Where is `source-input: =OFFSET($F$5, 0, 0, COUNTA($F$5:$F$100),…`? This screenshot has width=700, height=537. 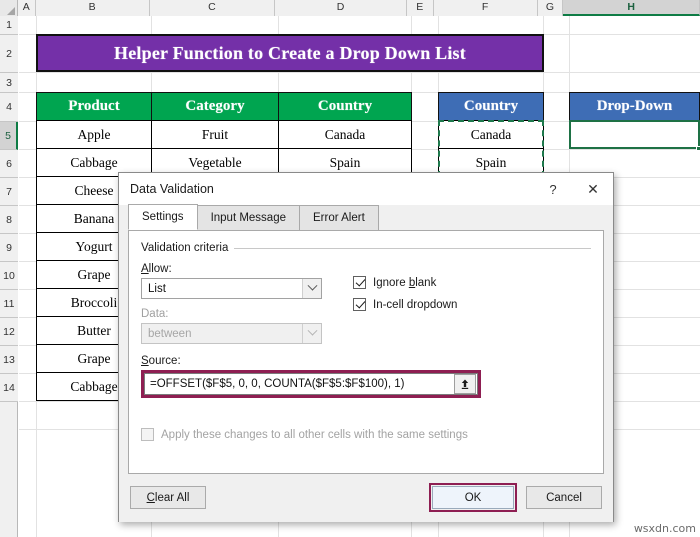
source-input: =OFFSET($F$5, 0, 0, COUNTA($F$5:$F$100),… is located at coordinates (311, 384).